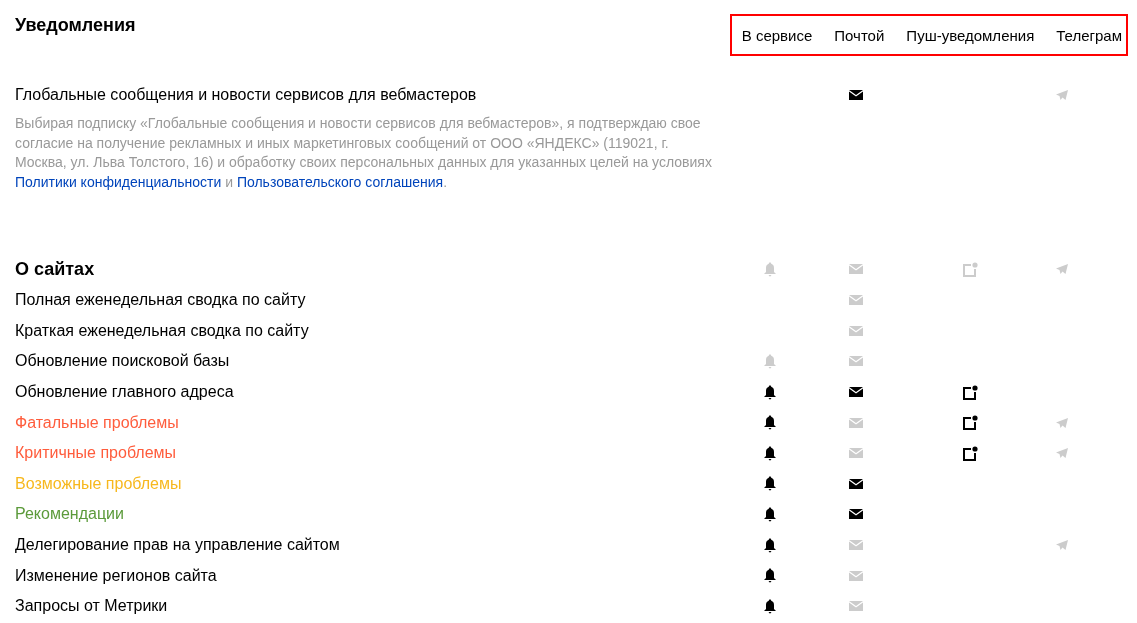 The height and width of the screenshot is (623, 1137). I want to click on setting-label: Запросы от Метрики, so click(92, 606).